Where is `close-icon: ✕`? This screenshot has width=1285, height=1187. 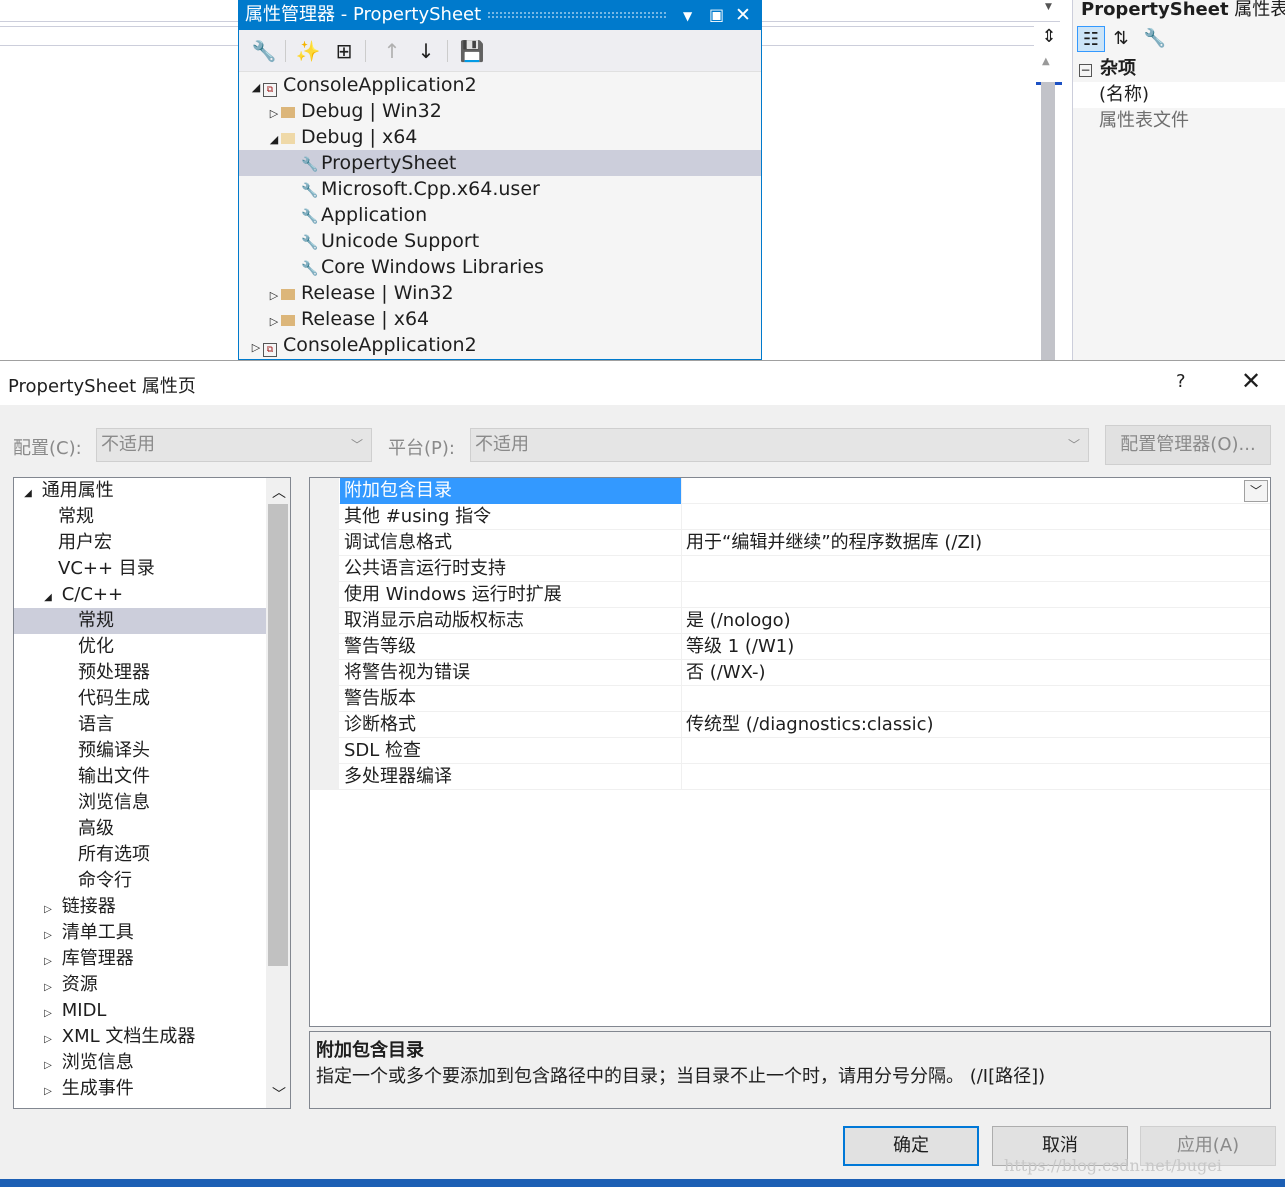 close-icon: ✕ is located at coordinates (1251, 381).